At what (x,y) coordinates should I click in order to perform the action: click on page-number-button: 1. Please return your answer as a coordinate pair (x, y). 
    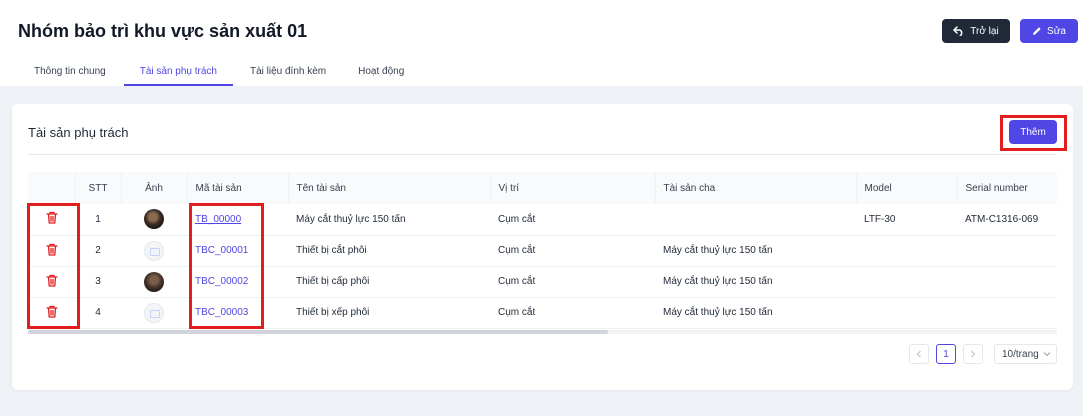
    Looking at the image, I should click on (946, 354).